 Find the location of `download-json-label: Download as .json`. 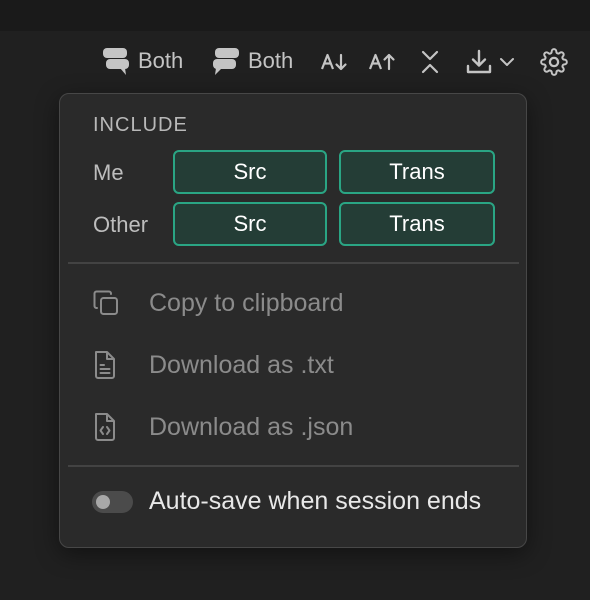

download-json-label: Download as .json is located at coordinates (251, 426).